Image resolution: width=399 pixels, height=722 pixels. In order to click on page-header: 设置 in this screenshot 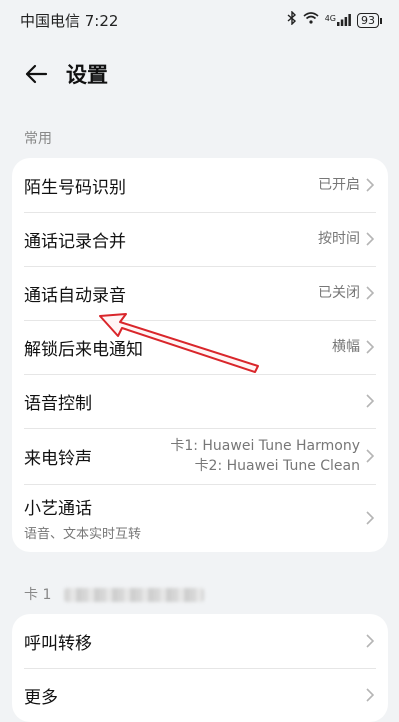, I will do `click(199, 74)`.